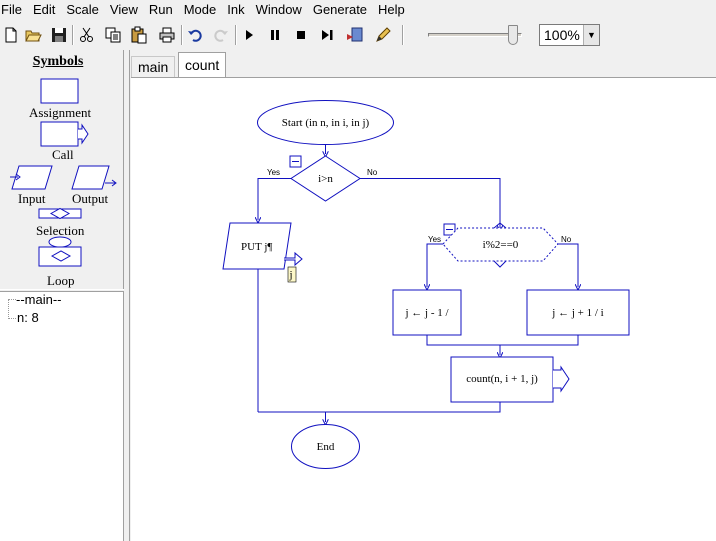 The width and height of the screenshot is (716, 541). Describe the element at coordinates (87, 35) in the screenshot. I see `cut-icon` at that location.